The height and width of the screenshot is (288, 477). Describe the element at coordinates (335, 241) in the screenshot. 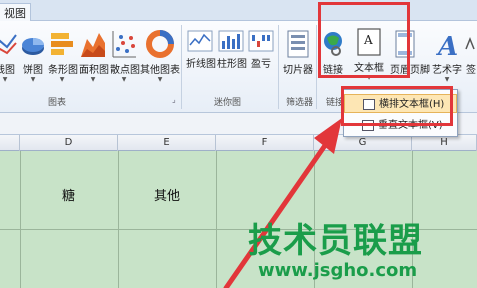

I see `watermark-title: 技术员联盟` at that location.